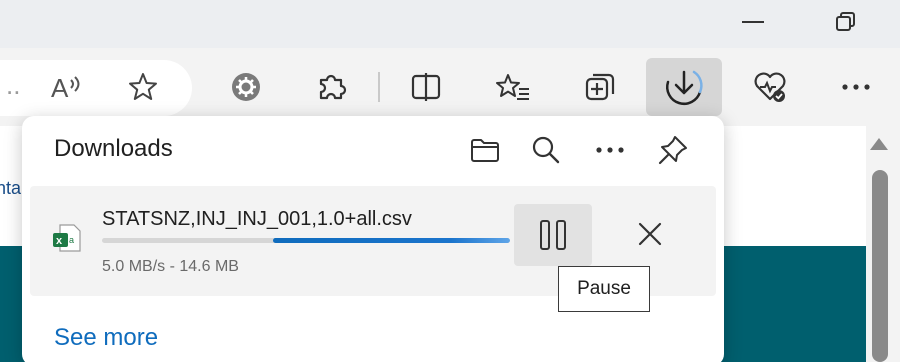 Image resolution: width=900 pixels, height=362 pixels. I want to click on download-progress-bar, so click(306, 240).